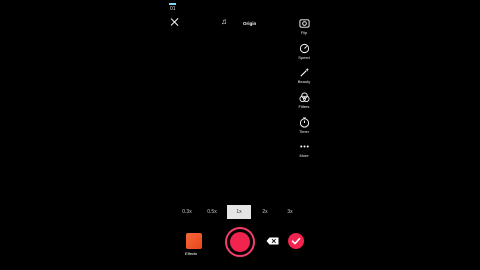  I want to click on beauty-wand-icon, so click(304, 72).